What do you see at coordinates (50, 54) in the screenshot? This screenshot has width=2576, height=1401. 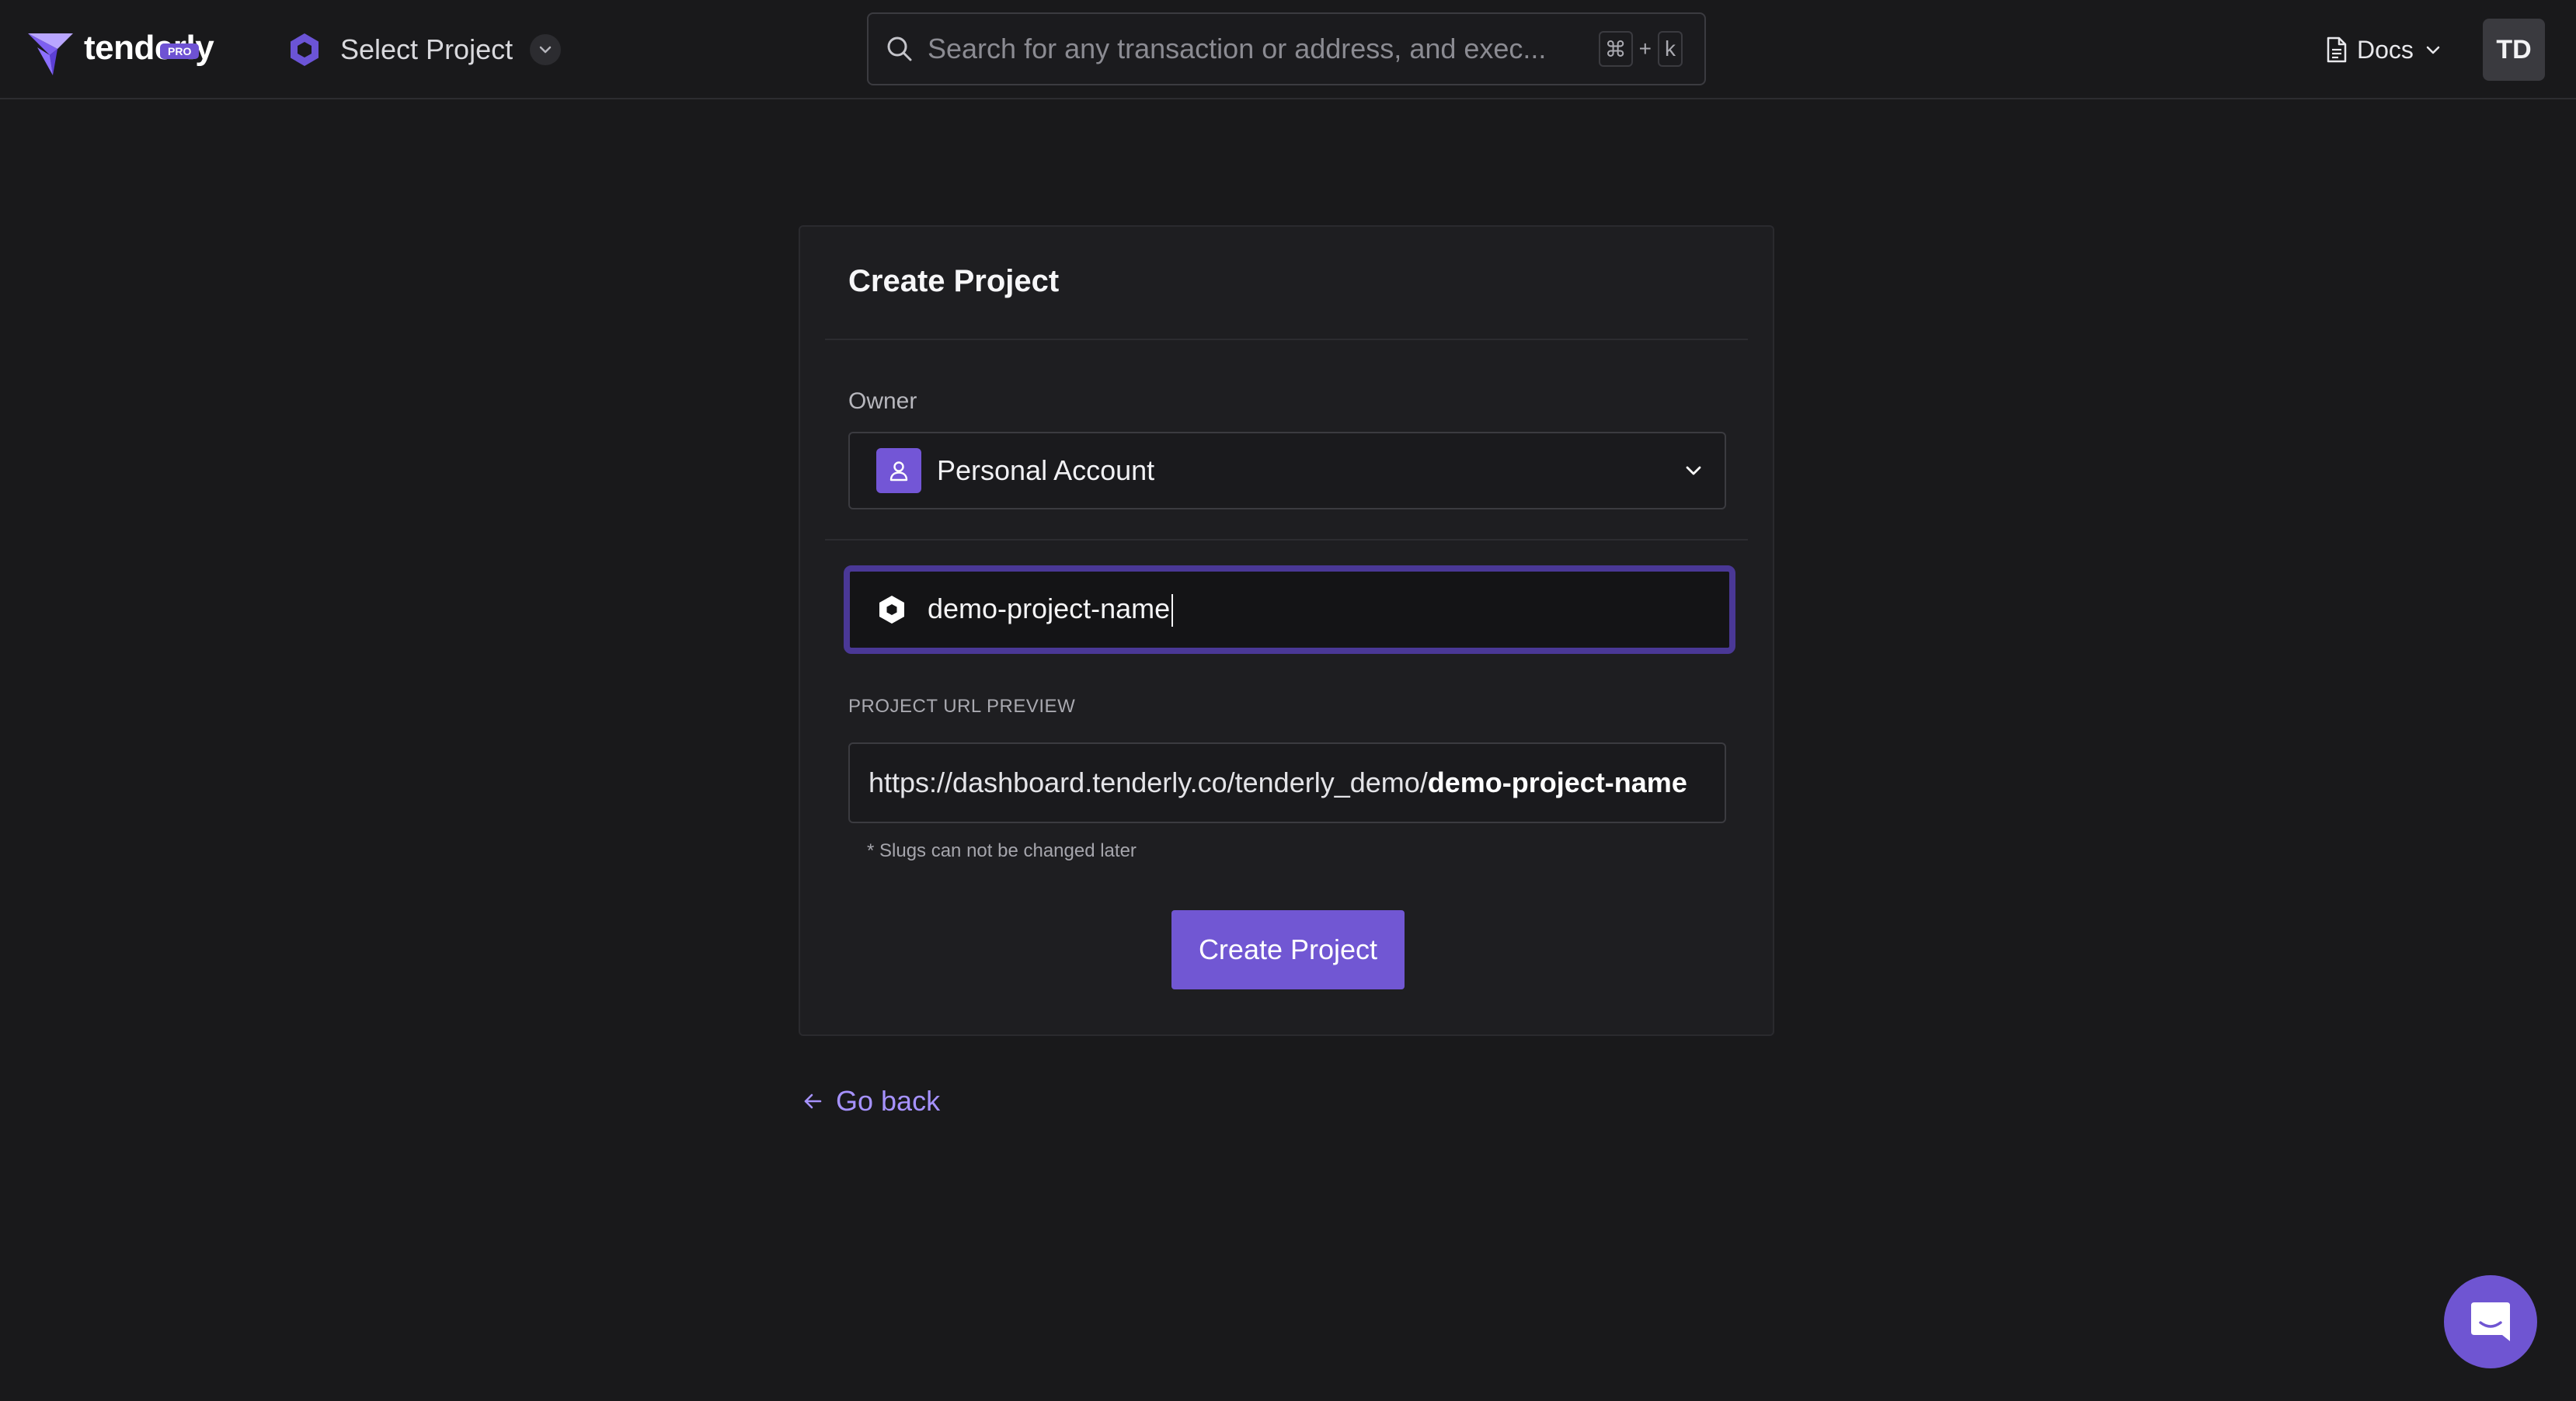 I see `tenderly-logo-icon` at bounding box center [50, 54].